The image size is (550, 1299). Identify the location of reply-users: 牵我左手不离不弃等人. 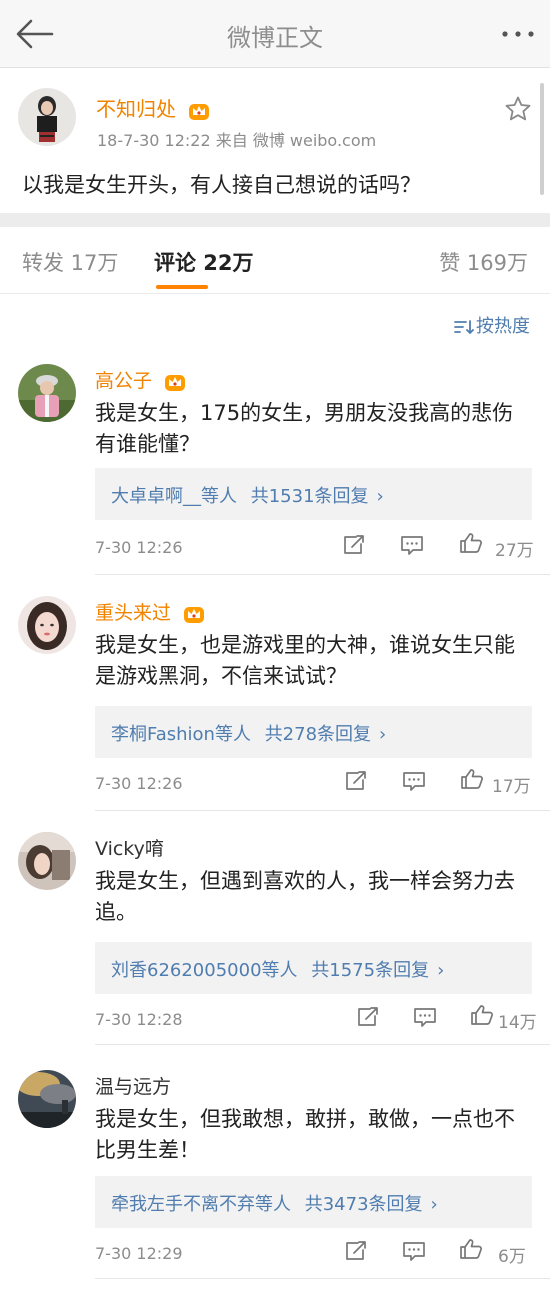
(201, 1204).